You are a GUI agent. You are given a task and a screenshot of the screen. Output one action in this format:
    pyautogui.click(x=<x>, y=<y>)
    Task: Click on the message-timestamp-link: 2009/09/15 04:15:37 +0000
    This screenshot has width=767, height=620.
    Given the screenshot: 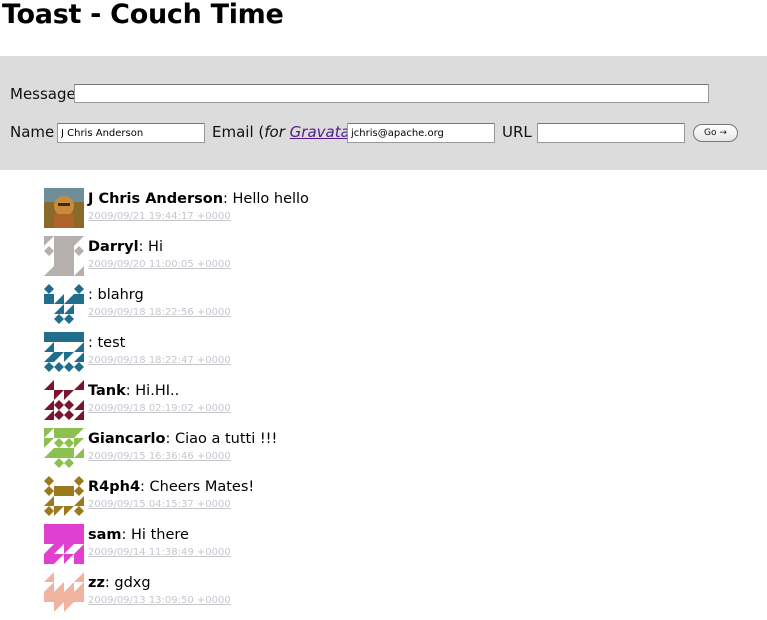 What is the action you would take?
    pyautogui.click(x=159, y=505)
    